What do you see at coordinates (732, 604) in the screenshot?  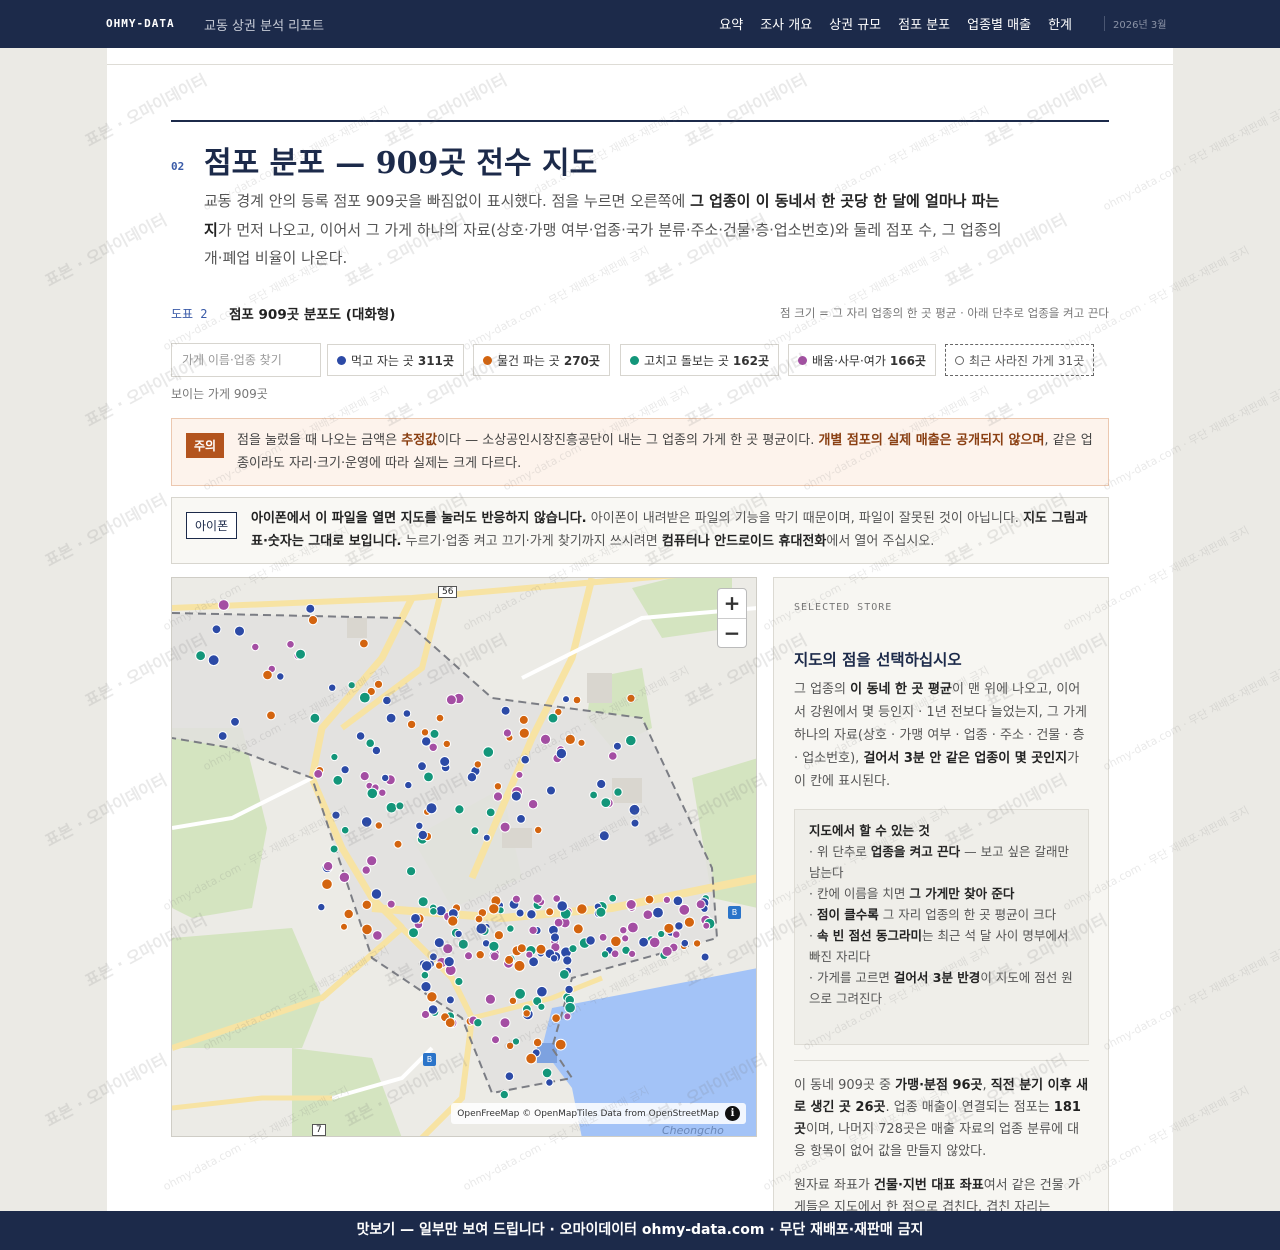 I see `zoom-in-button: +` at bounding box center [732, 604].